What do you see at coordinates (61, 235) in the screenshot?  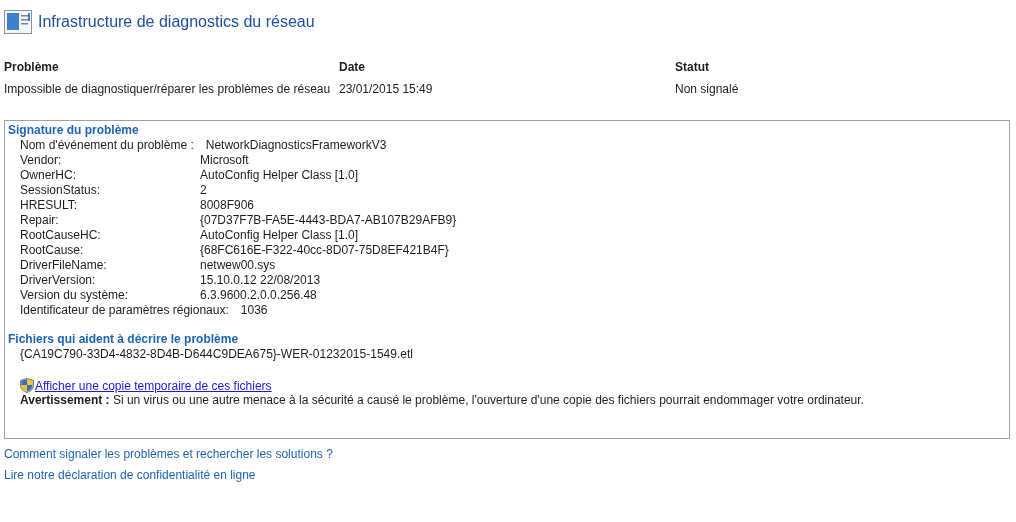 I see `field-label: RootCauseHC:` at bounding box center [61, 235].